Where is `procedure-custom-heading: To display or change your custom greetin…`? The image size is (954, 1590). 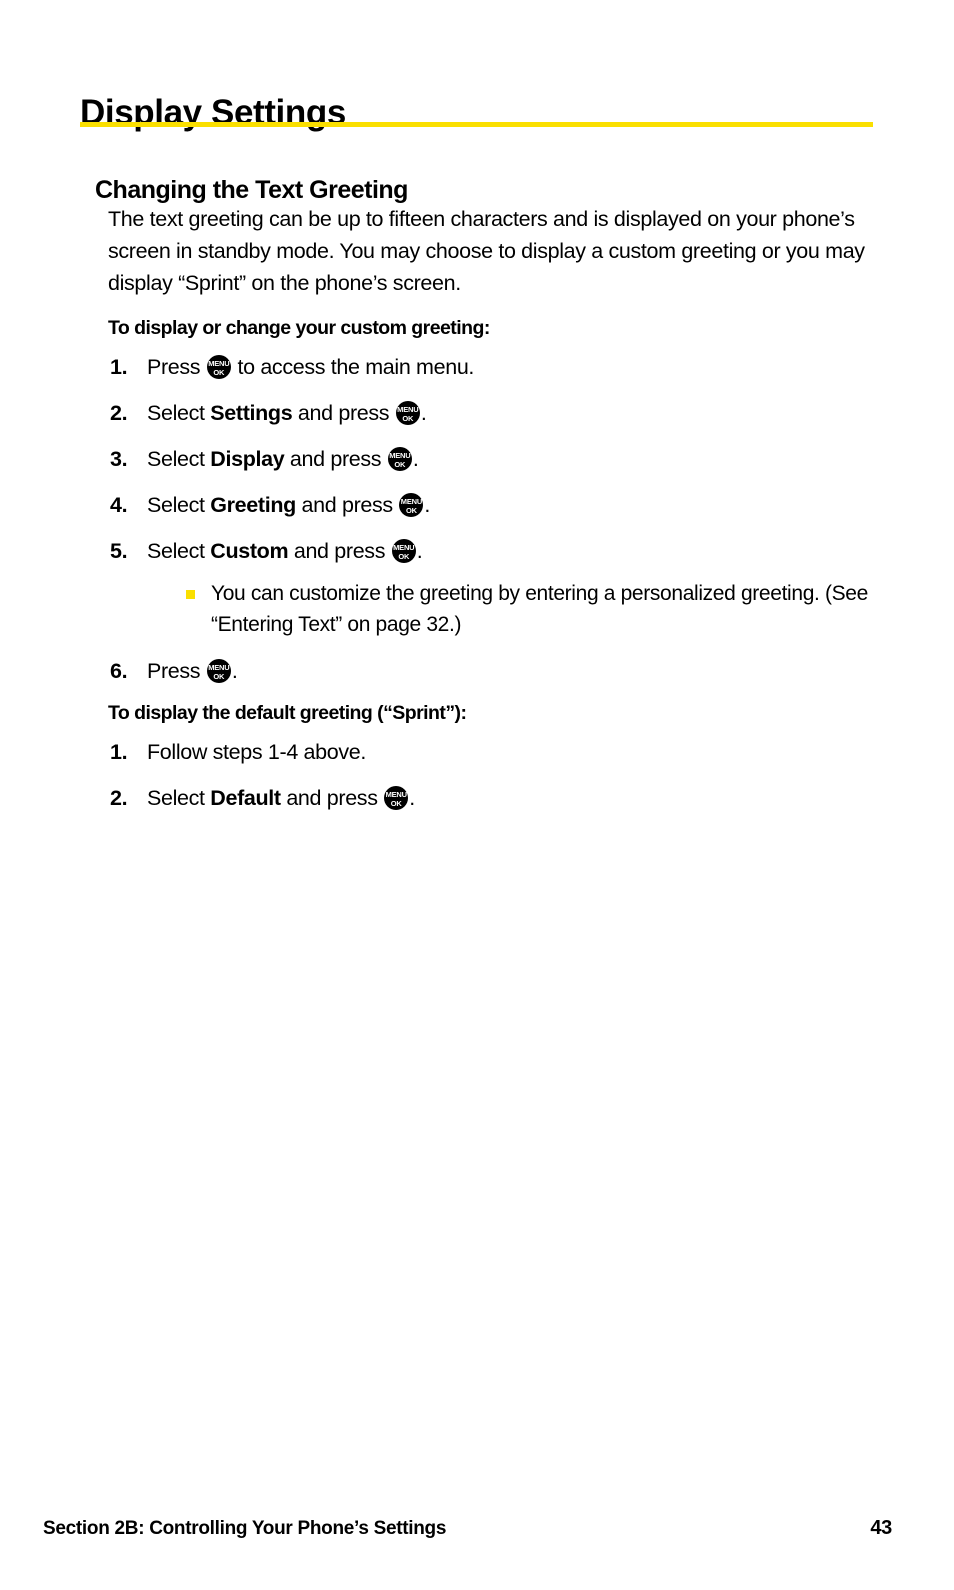
procedure-custom-heading: To display or change your custom greetin… is located at coordinates (299, 328).